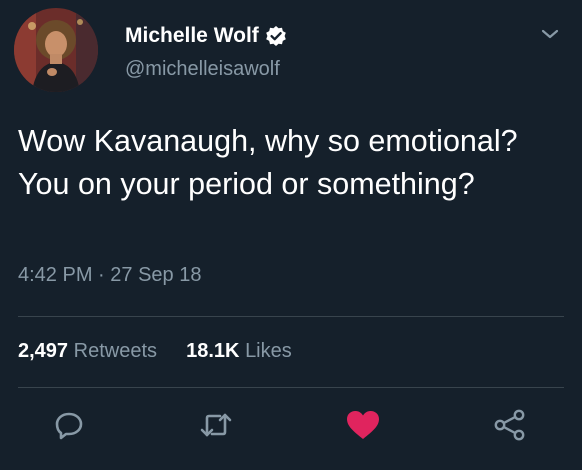 The height and width of the screenshot is (470, 582). I want to click on heart-icon, so click(363, 427).